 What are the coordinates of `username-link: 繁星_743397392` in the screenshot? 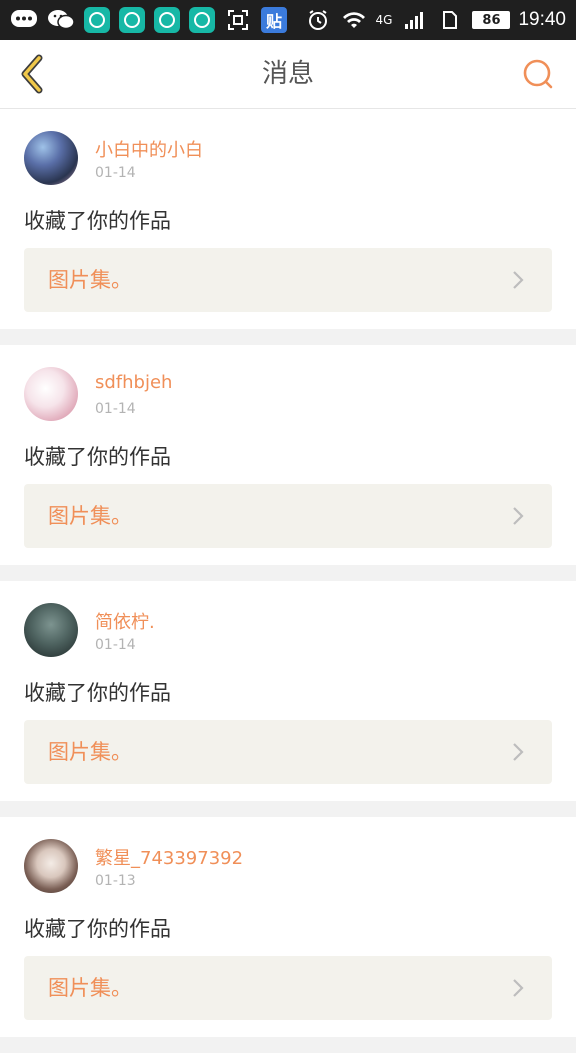 It's located at (169, 857).